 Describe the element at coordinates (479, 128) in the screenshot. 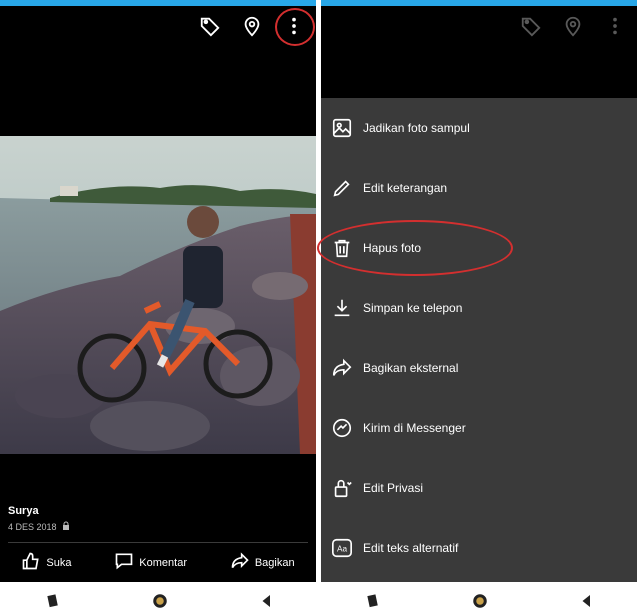

I see `menu-item-cover-photo: Jadikan foto sampul` at that location.